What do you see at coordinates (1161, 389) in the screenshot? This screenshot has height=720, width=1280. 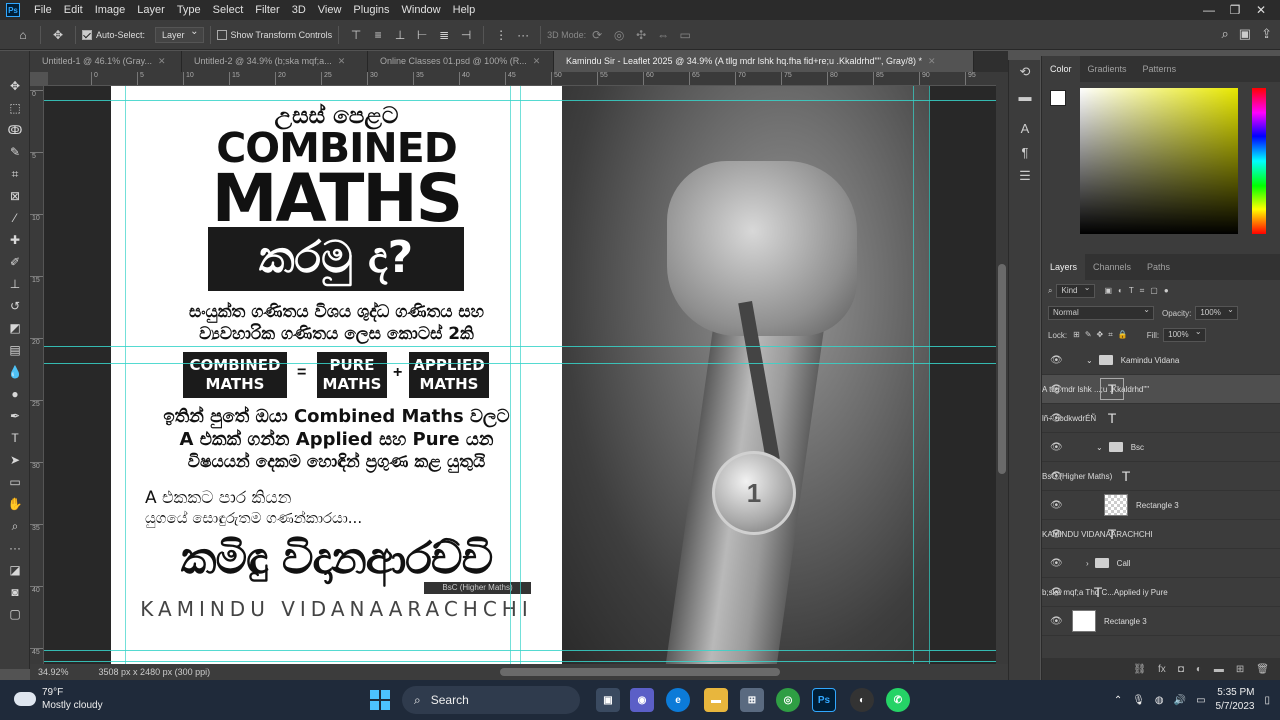 I see `layer-row-text-selected: 👁 T A tllg mdr lshk ...;u .Kkaldrhd""` at bounding box center [1161, 389].